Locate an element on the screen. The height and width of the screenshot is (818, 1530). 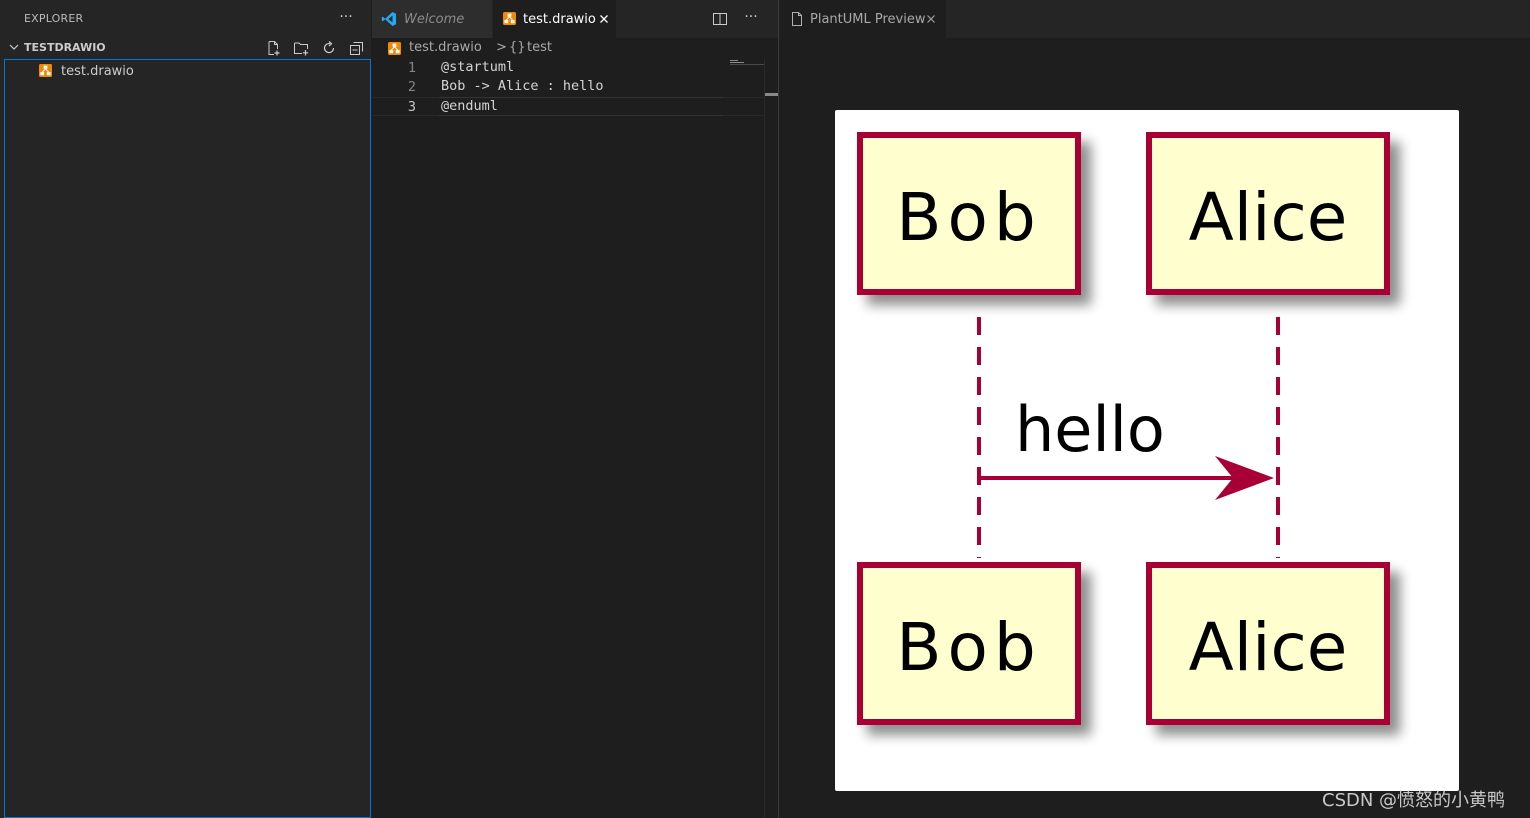
tab-plantuml-preview-label: PlantUML Preview is located at coordinates (867, 19).